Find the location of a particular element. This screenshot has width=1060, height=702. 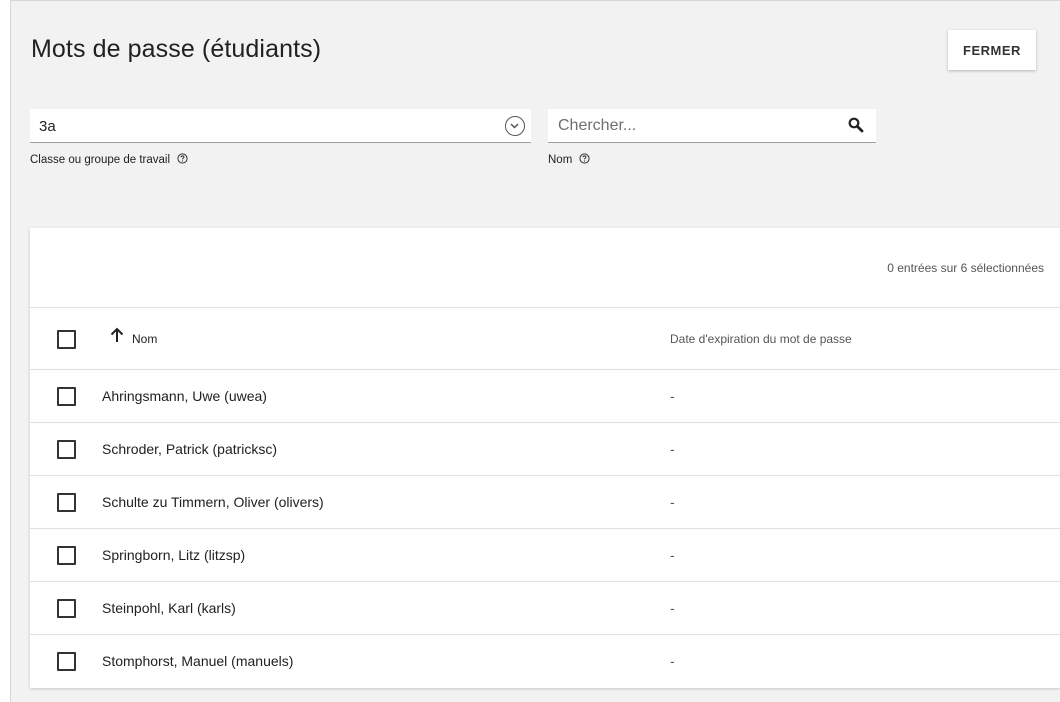

student-name: Steinpohl, Karl (karls) is located at coordinates (169, 608).